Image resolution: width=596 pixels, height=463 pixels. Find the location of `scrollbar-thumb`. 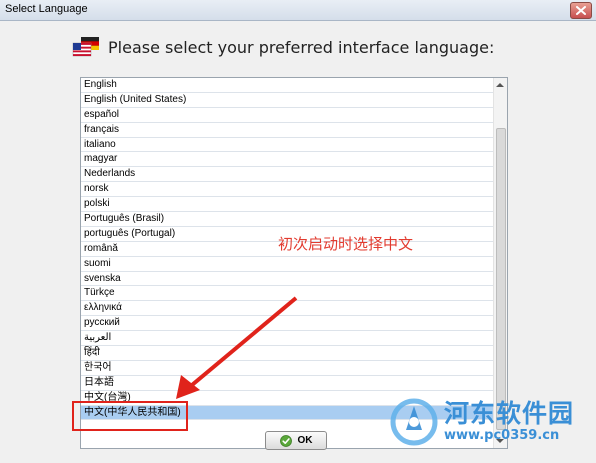

scrollbar-thumb is located at coordinates (501, 279).